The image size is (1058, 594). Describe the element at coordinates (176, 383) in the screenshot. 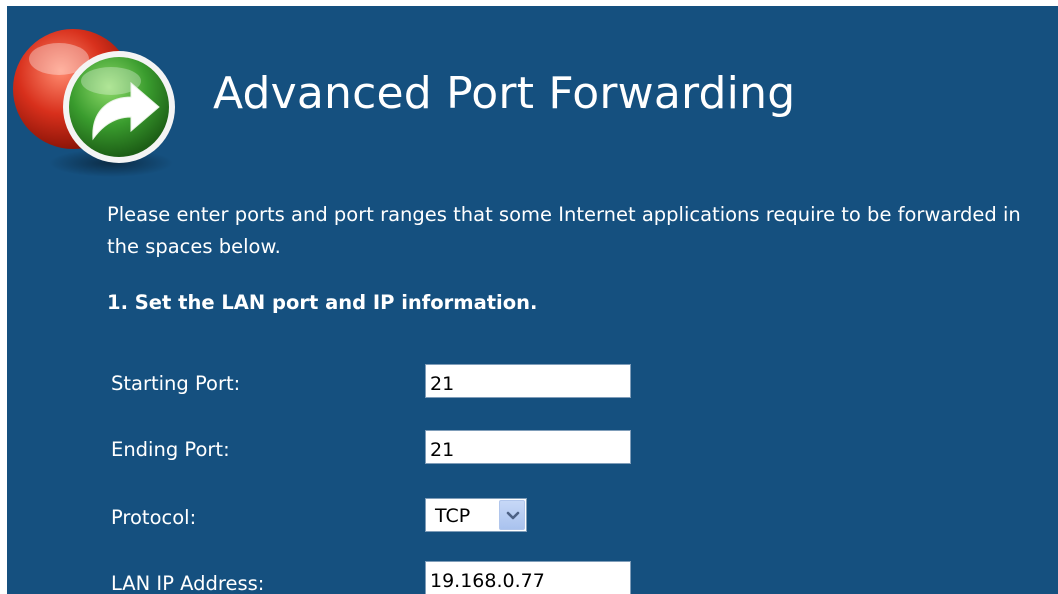

I see `starting-port-label: Starting Port:` at that location.